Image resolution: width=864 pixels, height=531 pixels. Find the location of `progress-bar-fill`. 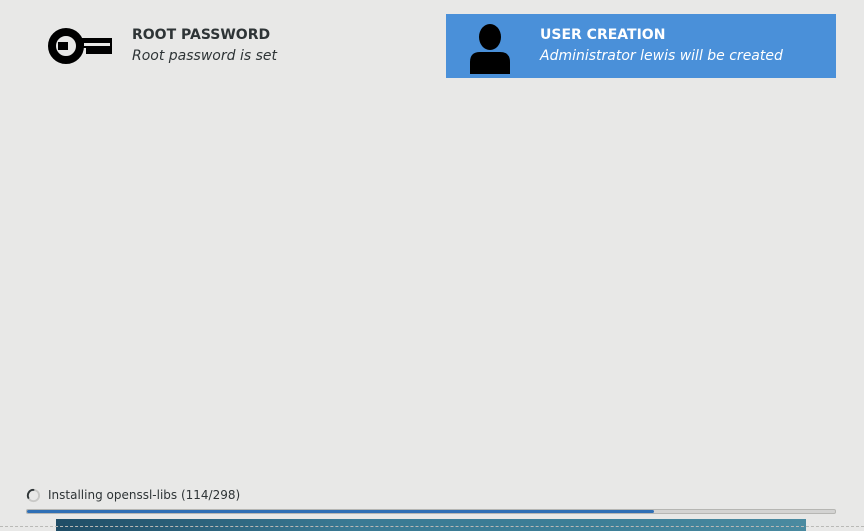

progress-bar-fill is located at coordinates (340, 511).